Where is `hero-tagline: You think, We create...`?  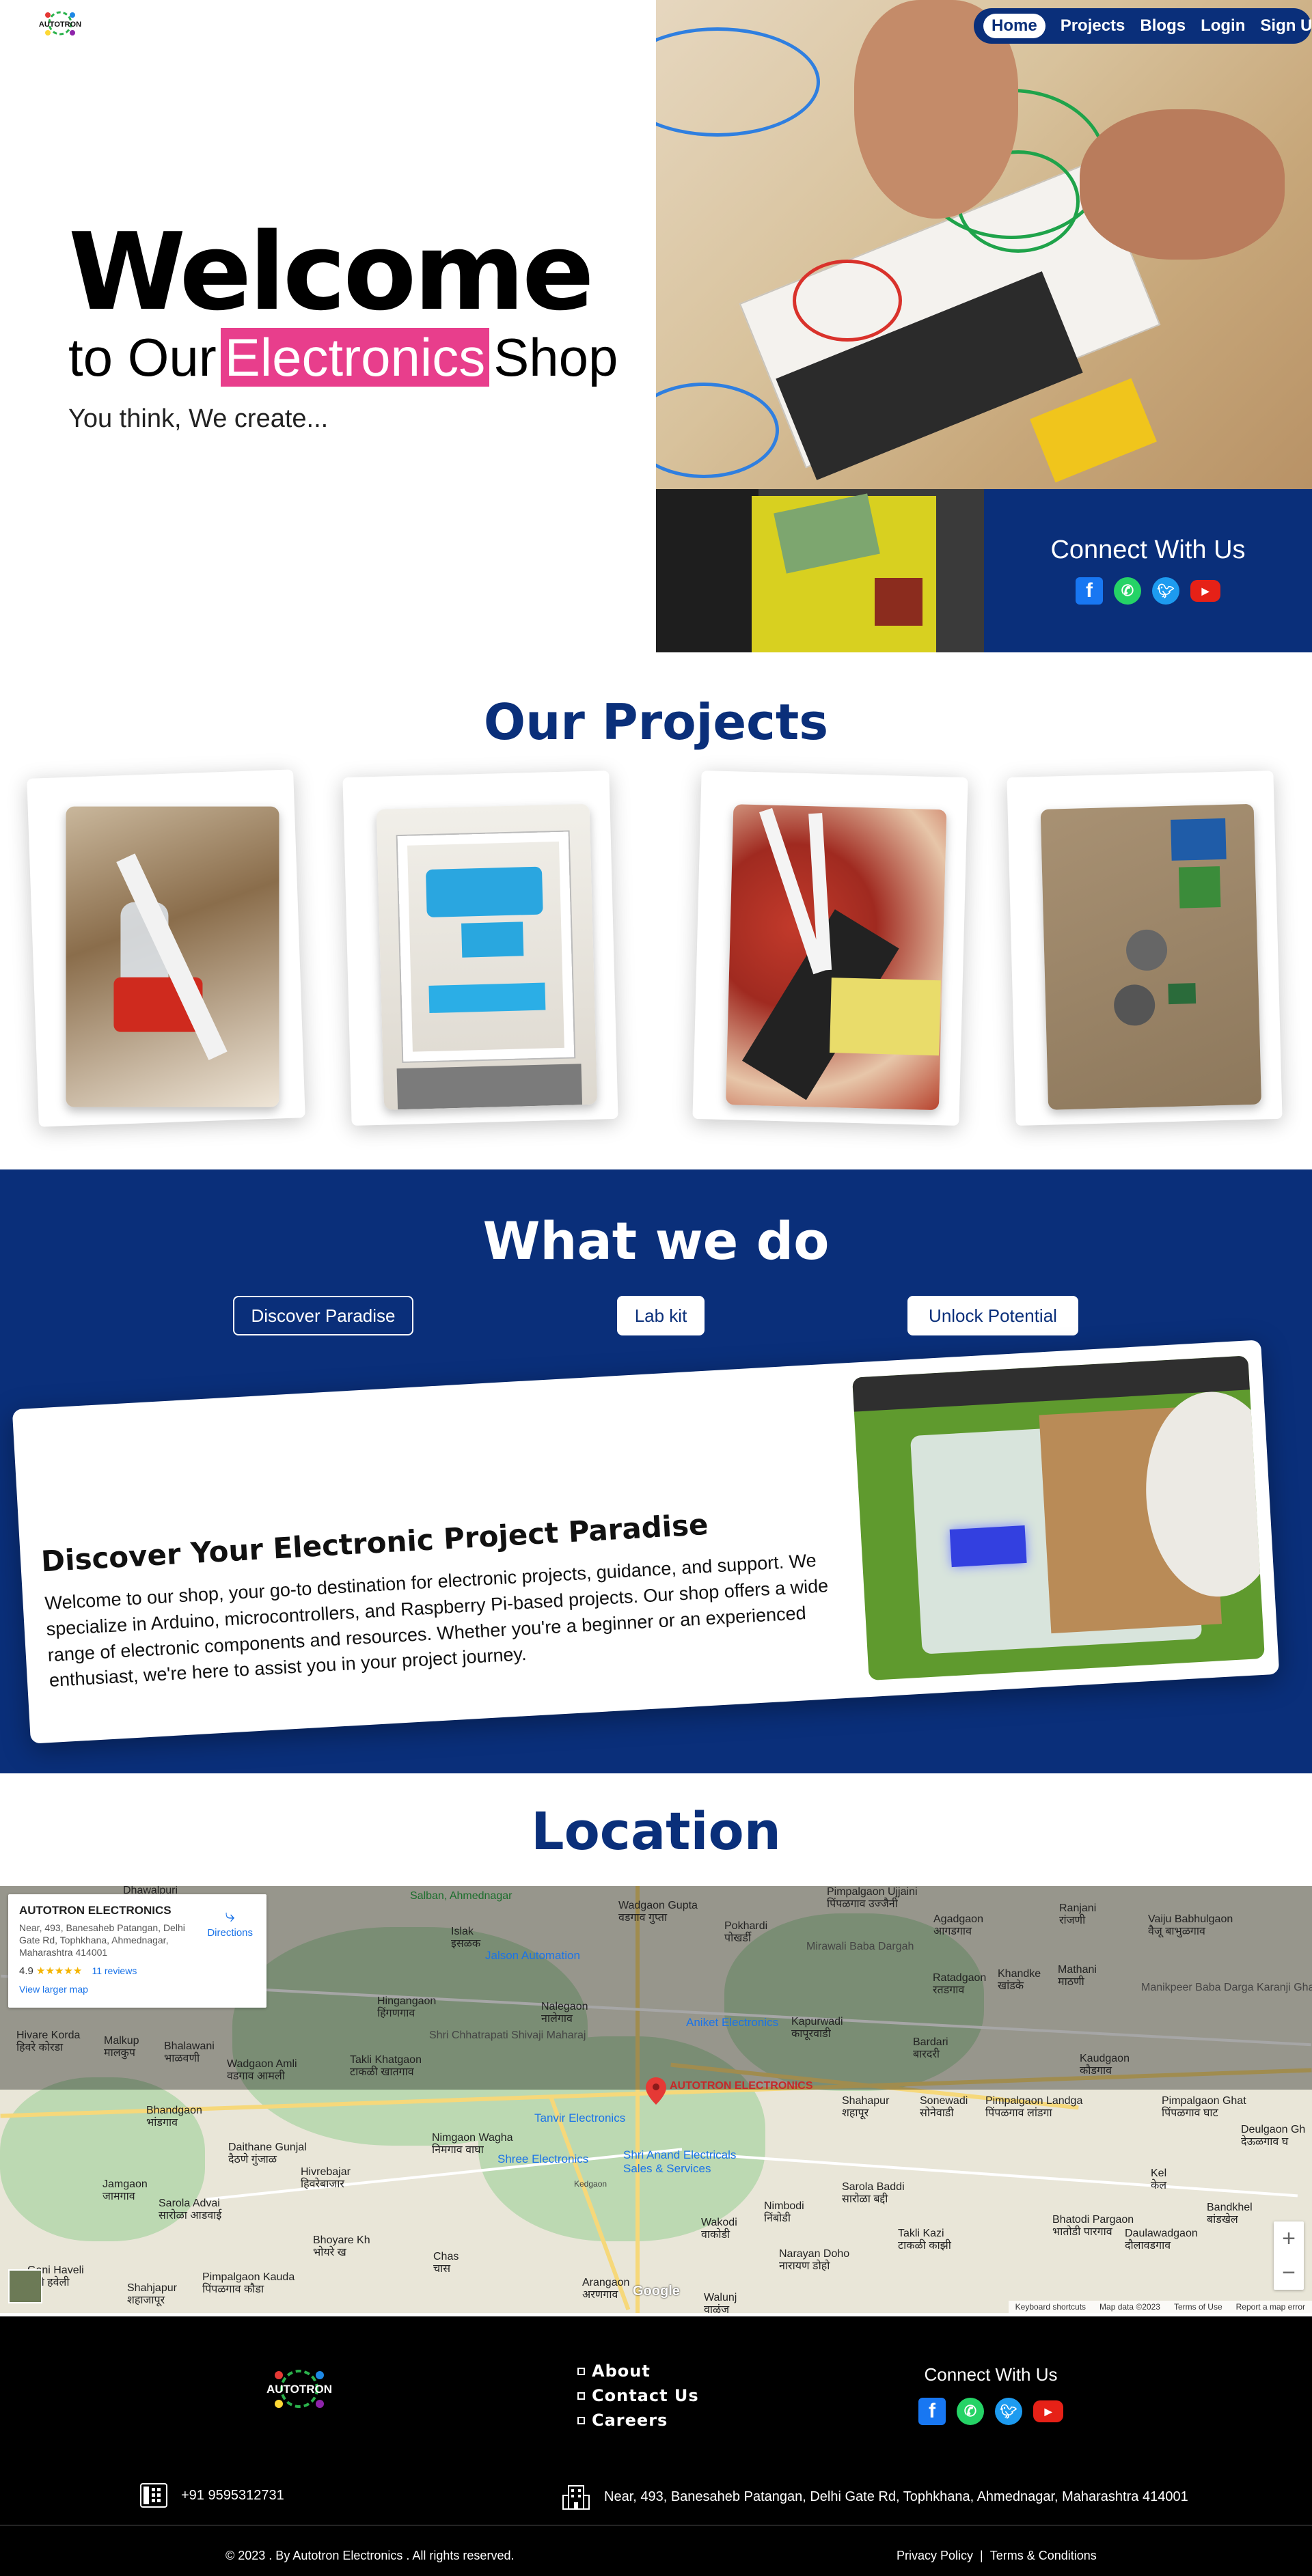 hero-tagline: You think, We create... is located at coordinates (198, 419).